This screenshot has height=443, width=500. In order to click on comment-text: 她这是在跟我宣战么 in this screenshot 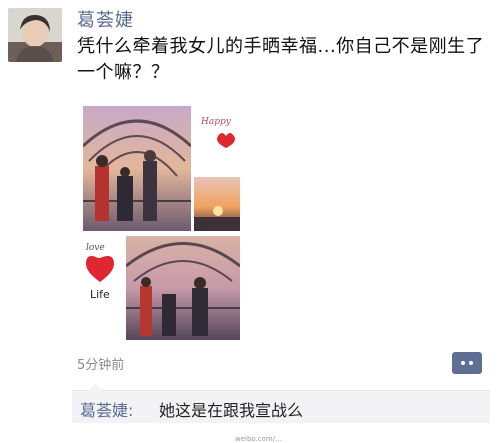, I will do `click(231, 410)`.